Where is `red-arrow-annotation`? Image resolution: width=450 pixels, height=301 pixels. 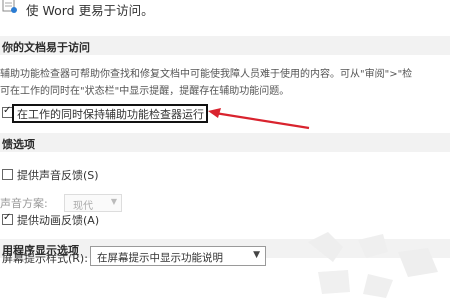 red-arrow-annotation is located at coordinates (259, 119).